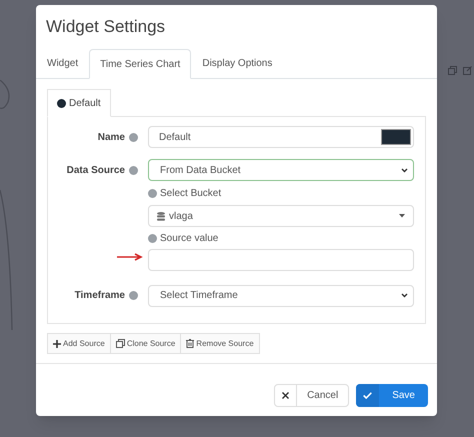 This screenshot has width=474, height=437. What do you see at coordinates (220, 343) in the screenshot?
I see `source-button: Remove Source` at bounding box center [220, 343].